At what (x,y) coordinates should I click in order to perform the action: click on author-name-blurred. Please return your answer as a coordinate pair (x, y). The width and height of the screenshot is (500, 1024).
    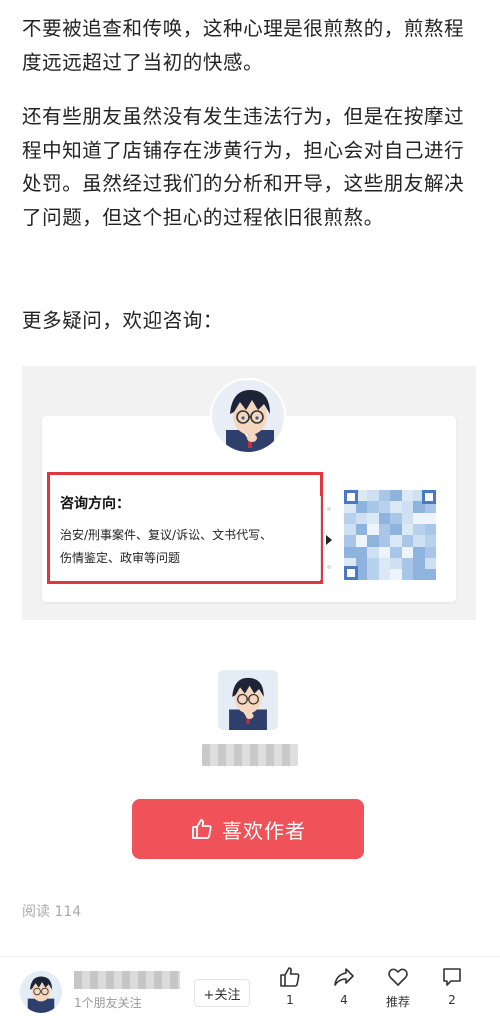
    Looking at the image, I should click on (250, 755).